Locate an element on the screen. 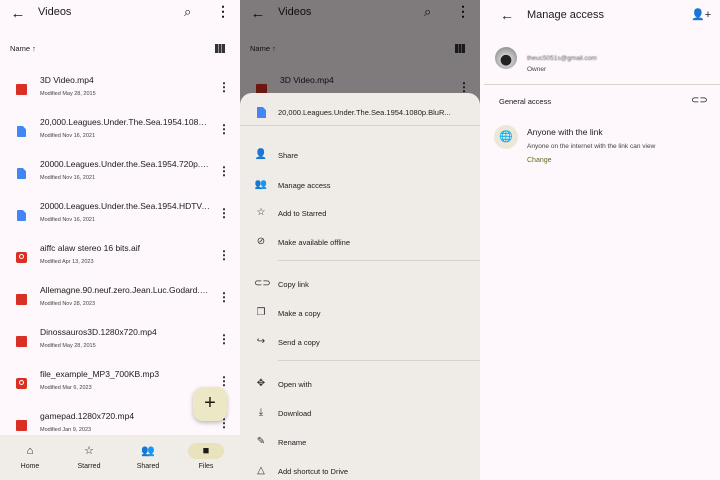  menu-item-label: Open with is located at coordinates (295, 384).